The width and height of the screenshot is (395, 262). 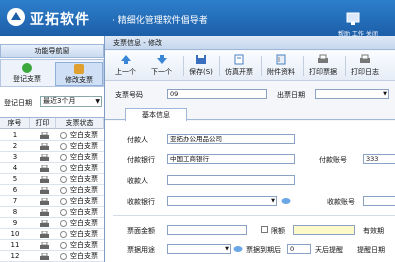 I want to click on purpose-select: ▼, so click(x=199, y=249).